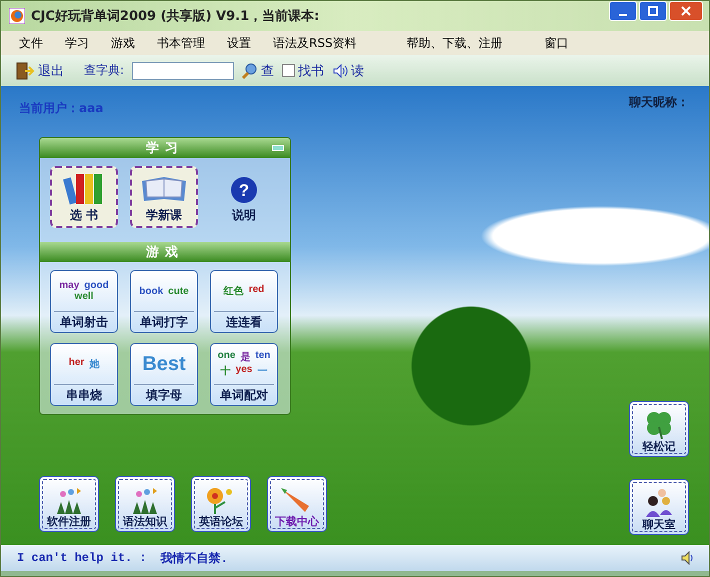  What do you see at coordinates (659, 424) in the screenshot?
I see `clover-icon` at bounding box center [659, 424].